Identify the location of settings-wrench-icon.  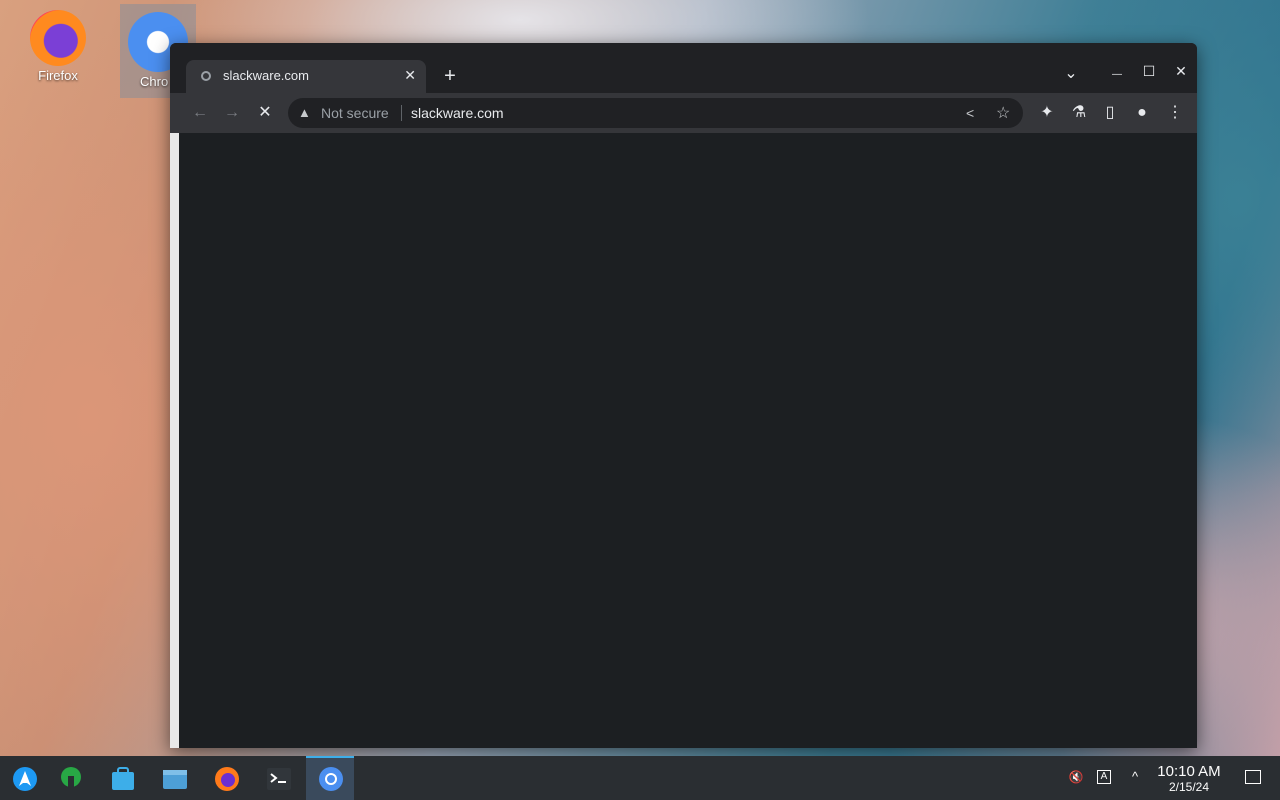
(71, 778).